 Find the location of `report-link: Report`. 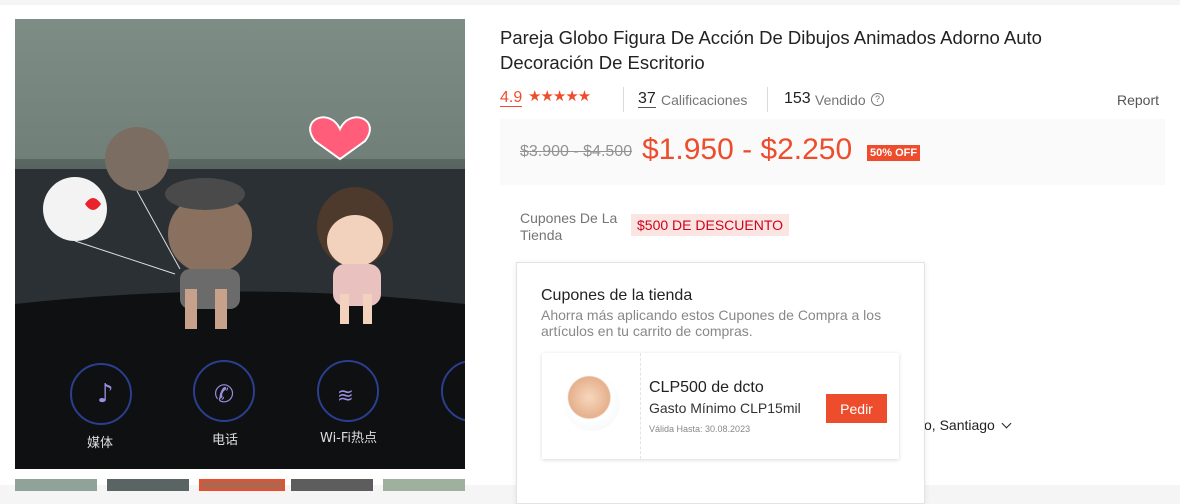

report-link: Report is located at coordinates (1138, 100).